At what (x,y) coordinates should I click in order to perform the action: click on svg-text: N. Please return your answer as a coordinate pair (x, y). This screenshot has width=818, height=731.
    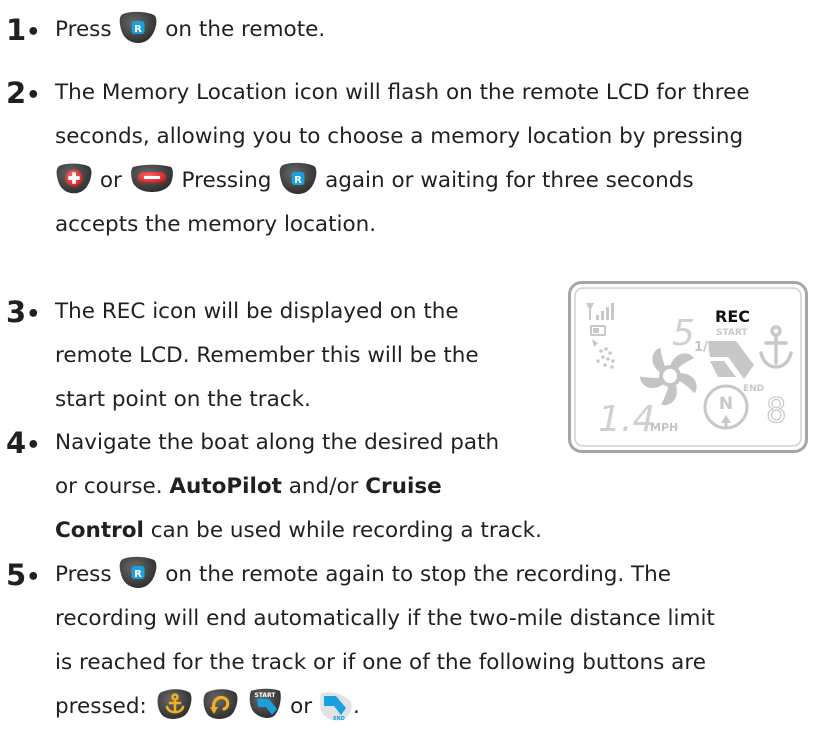
    Looking at the image, I should click on (726, 404).